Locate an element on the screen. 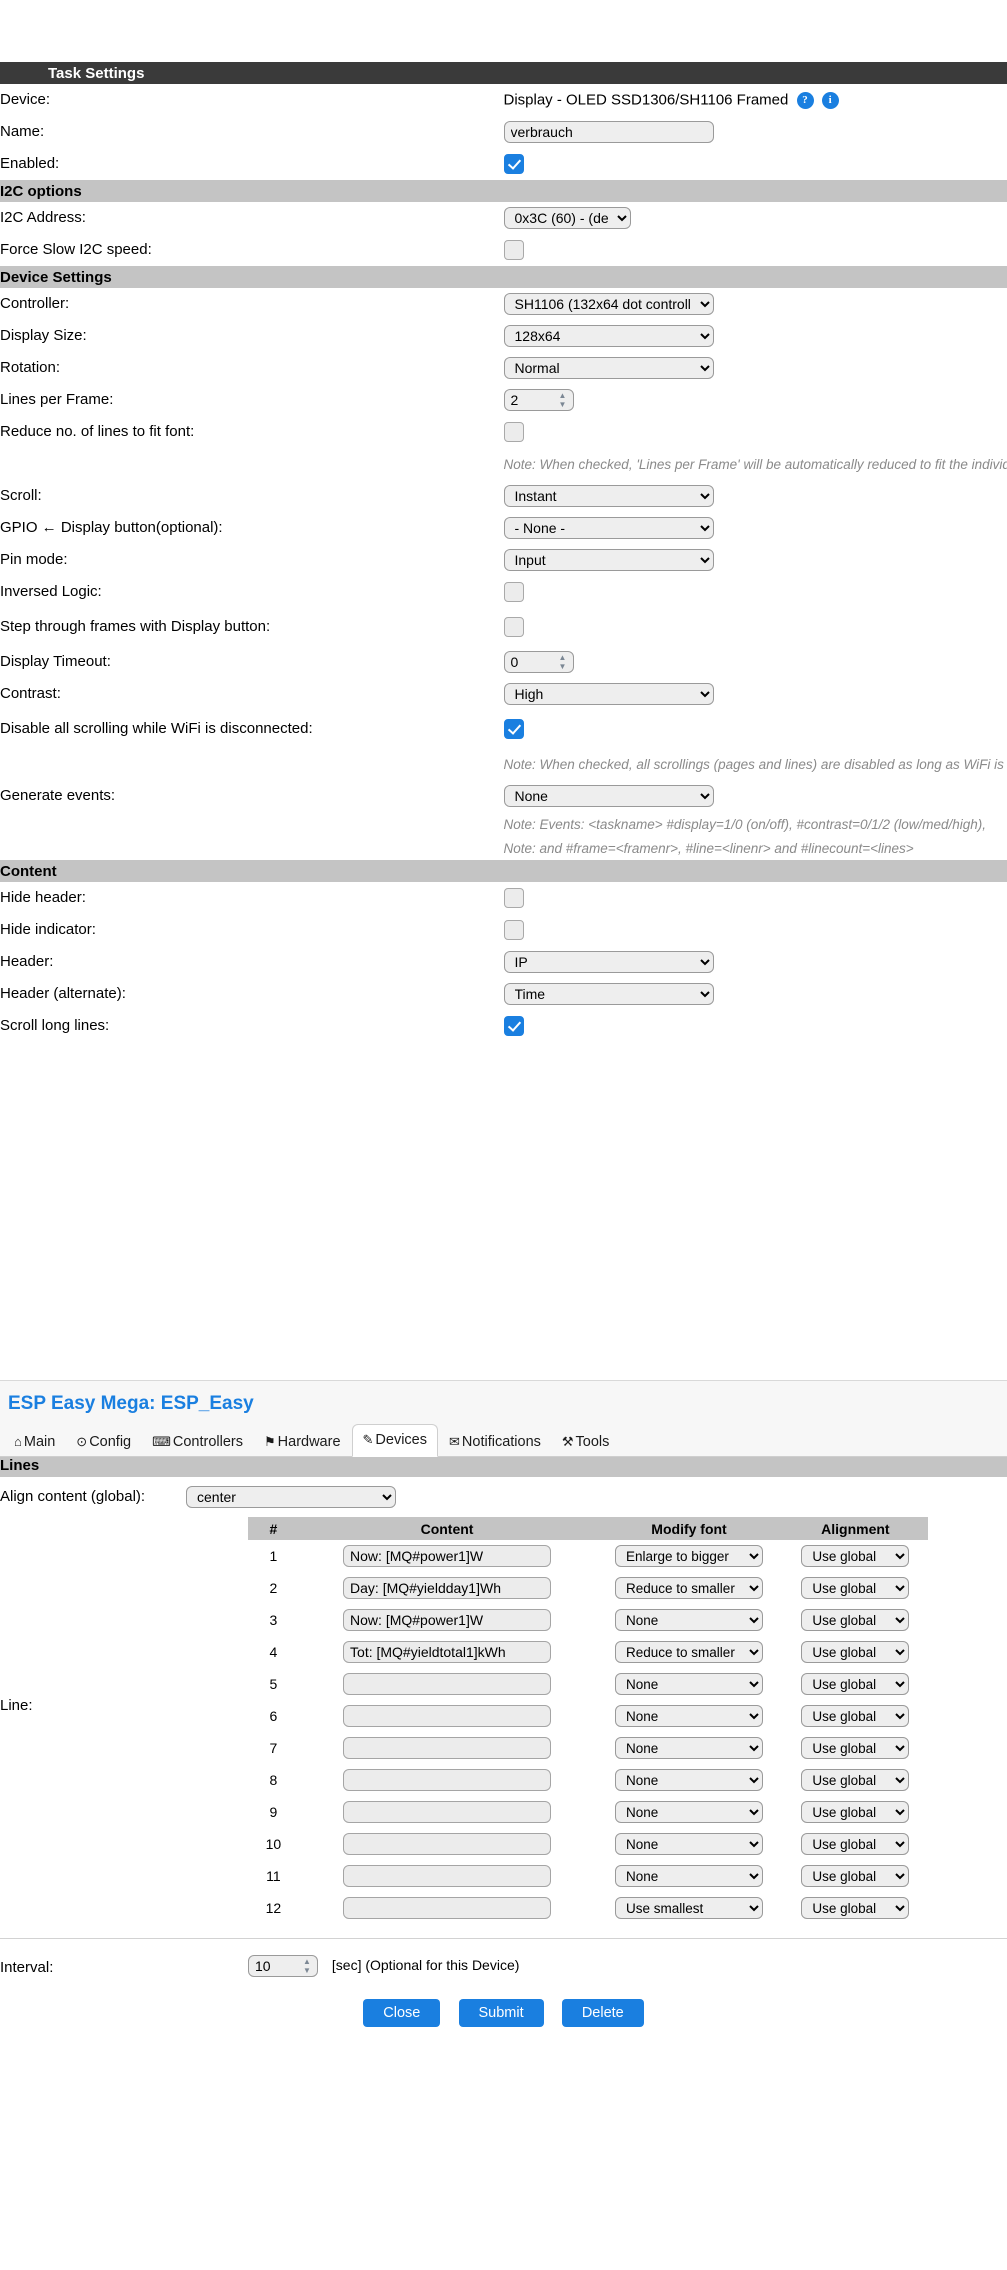 The image size is (1007, 2270). gpio-select: - None - is located at coordinates (608, 528).